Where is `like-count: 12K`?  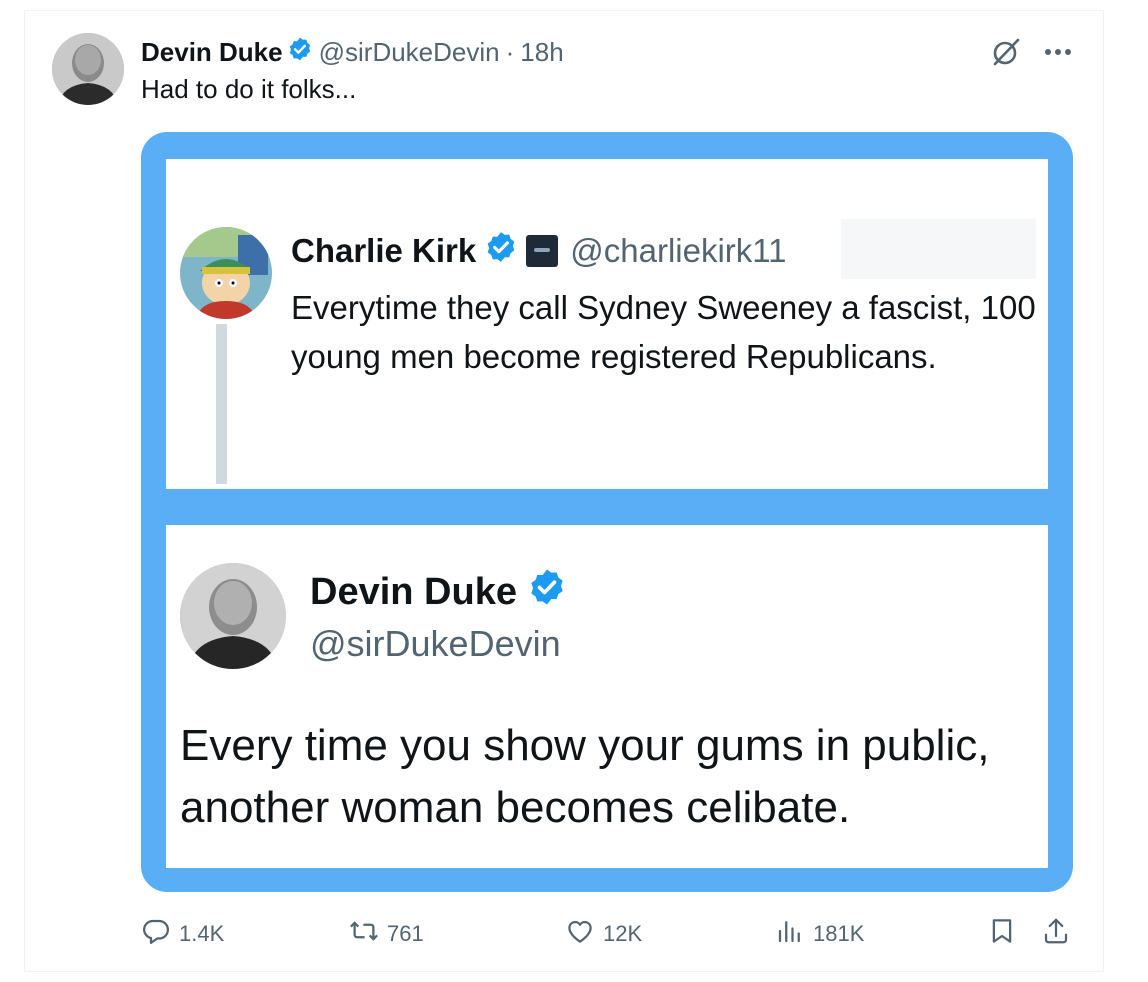
like-count: 12K is located at coordinates (623, 933).